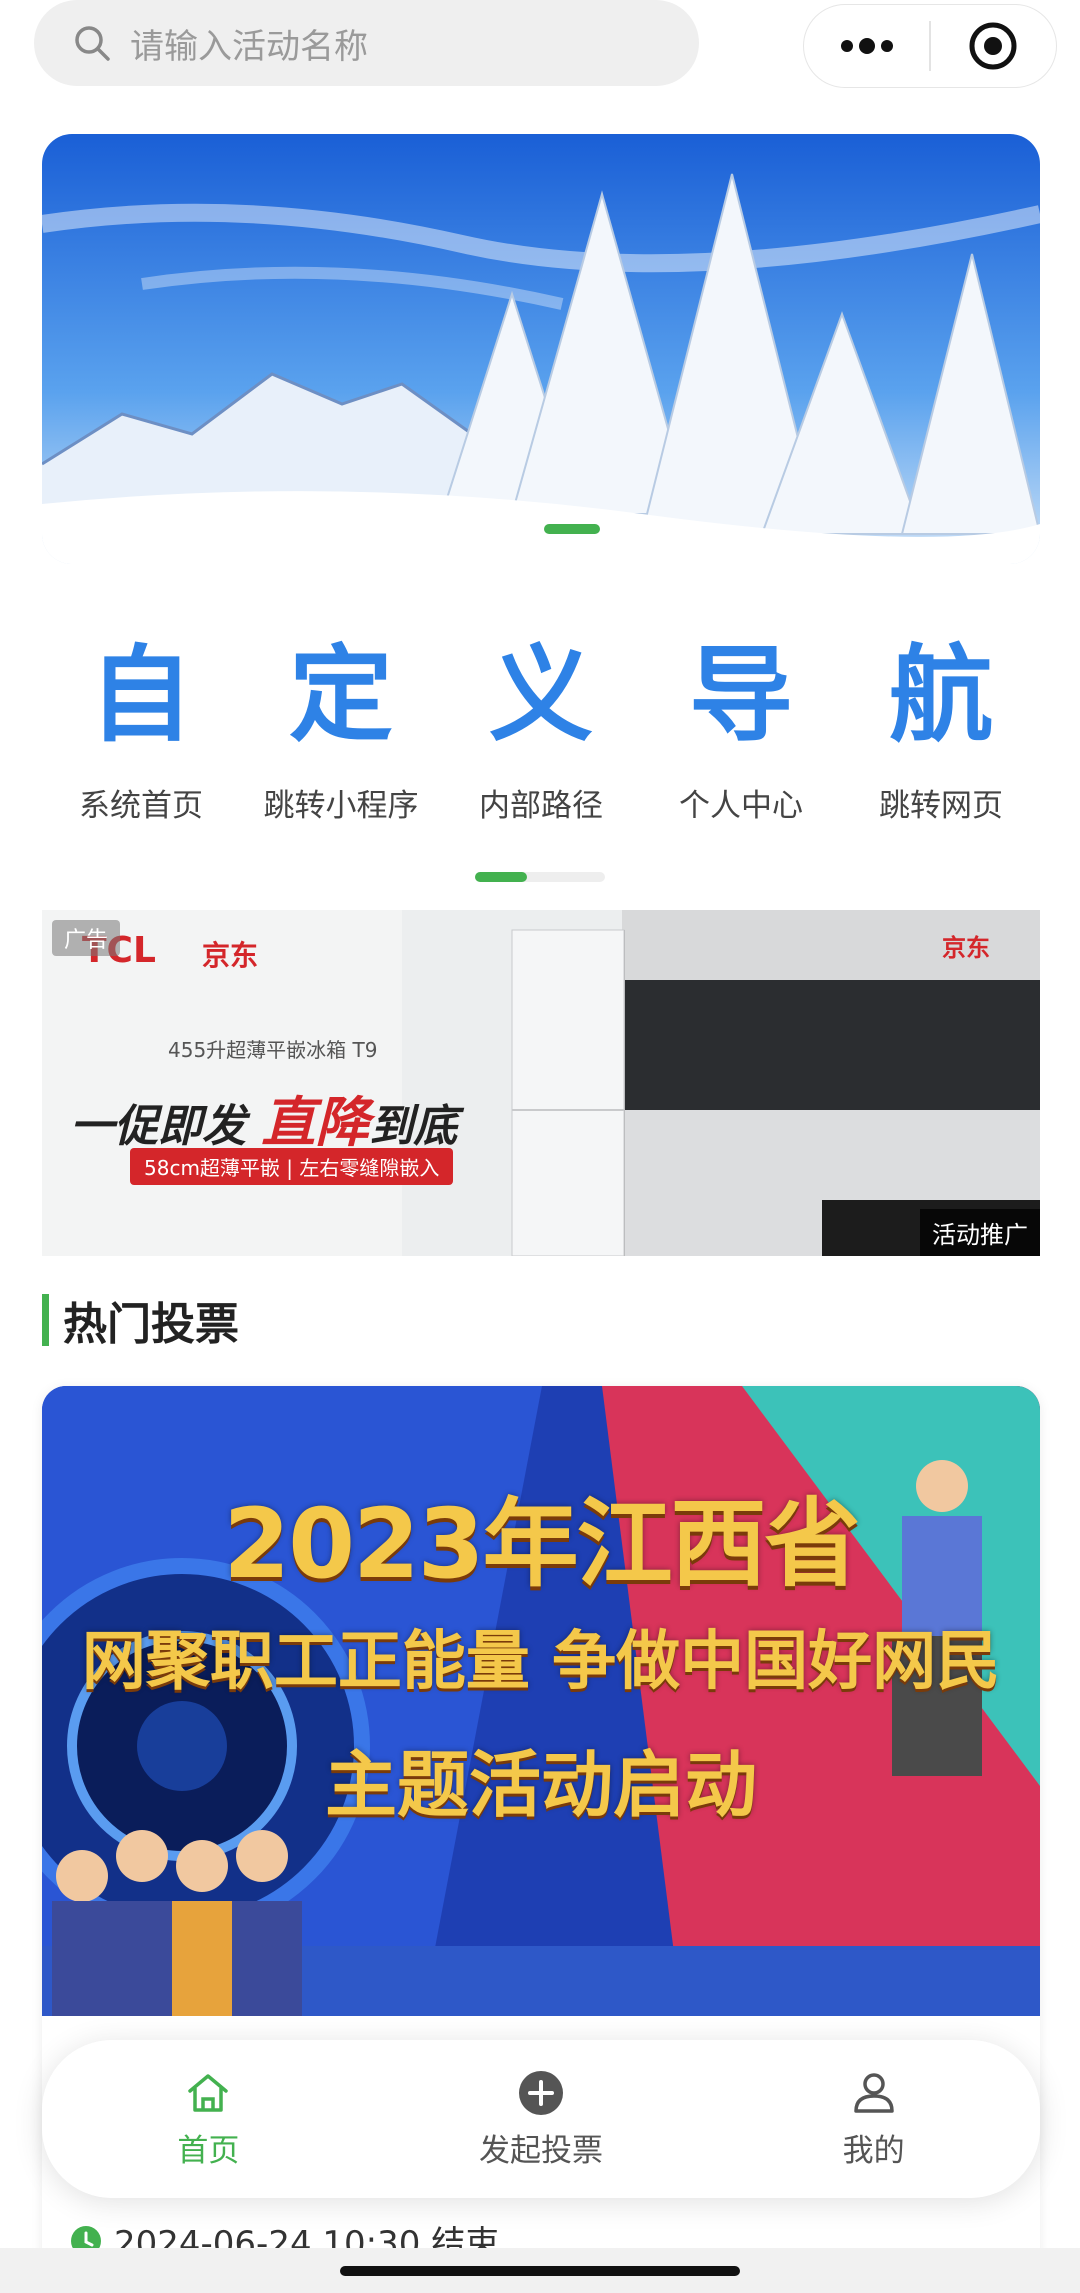 The width and height of the screenshot is (1080, 2293). Describe the element at coordinates (208, 2092) in the screenshot. I see `home-icon` at that location.